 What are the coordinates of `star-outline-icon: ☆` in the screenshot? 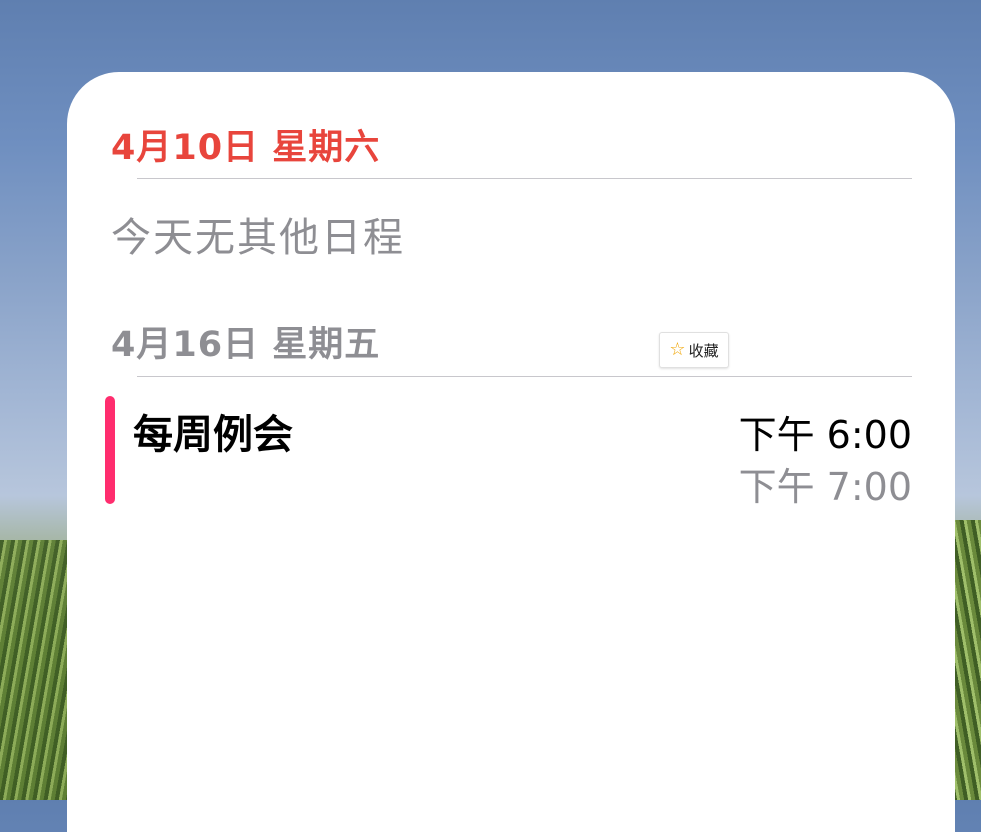 It's located at (677, 349).